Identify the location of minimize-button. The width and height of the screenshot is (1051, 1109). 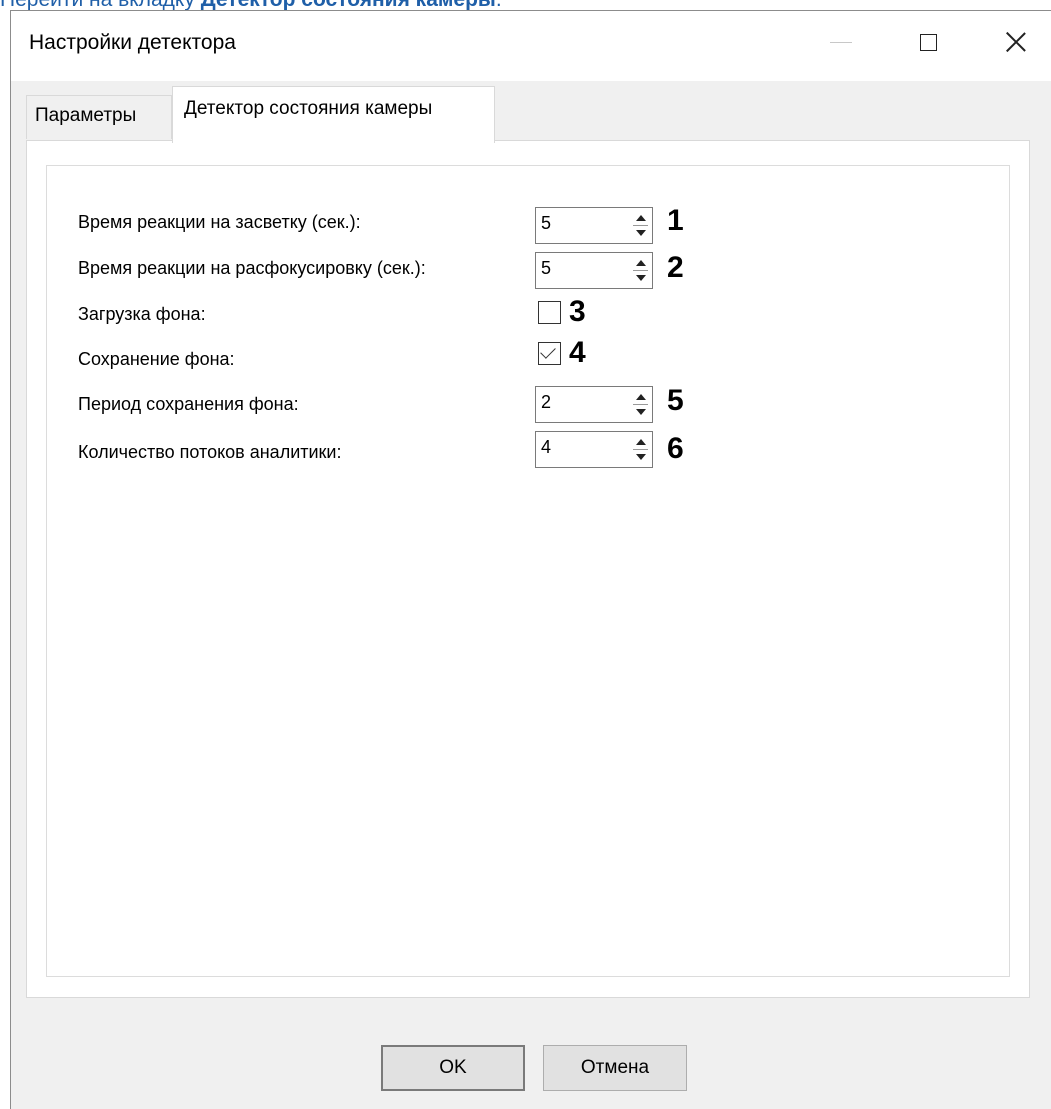
(841, 42).